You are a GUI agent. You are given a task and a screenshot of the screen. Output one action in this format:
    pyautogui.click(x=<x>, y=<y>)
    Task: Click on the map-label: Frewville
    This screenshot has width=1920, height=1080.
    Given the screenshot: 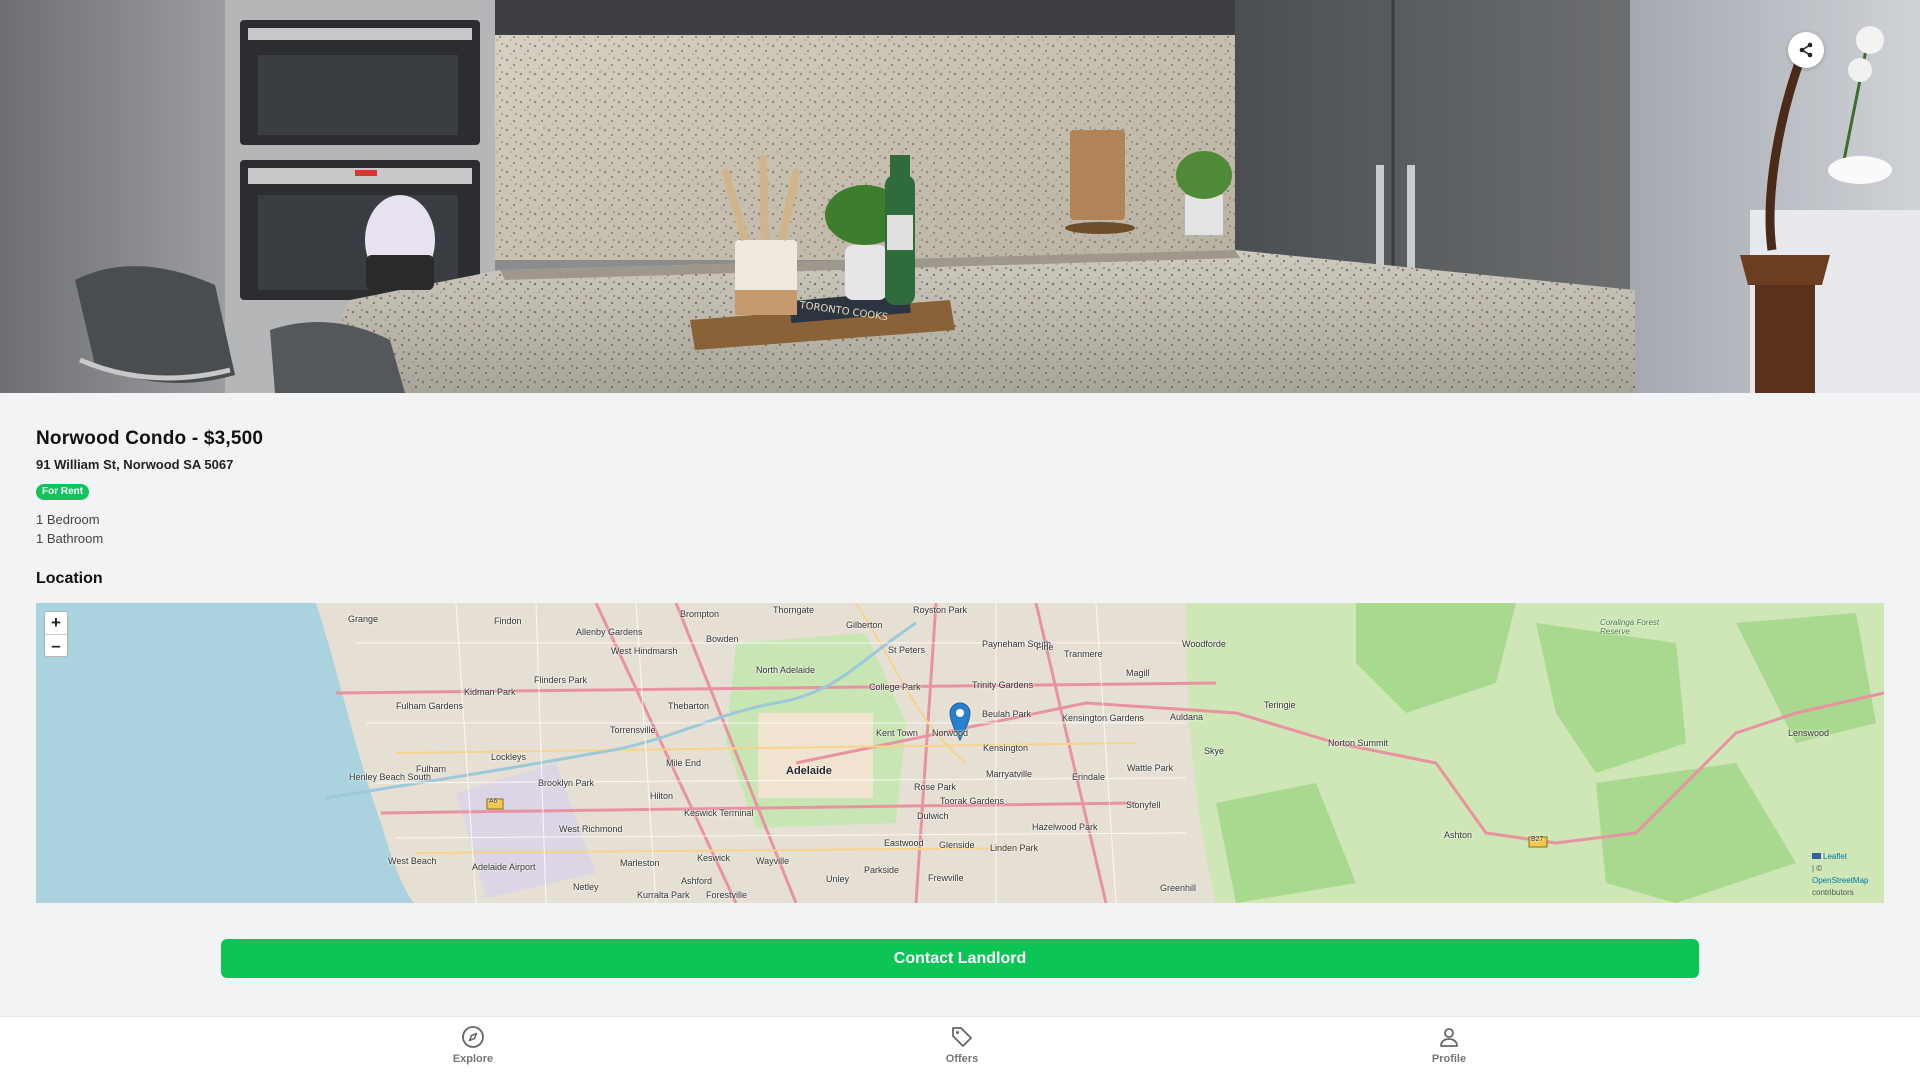 What is the action you would take?
    pyautogui.click(x=946, y=878)
    